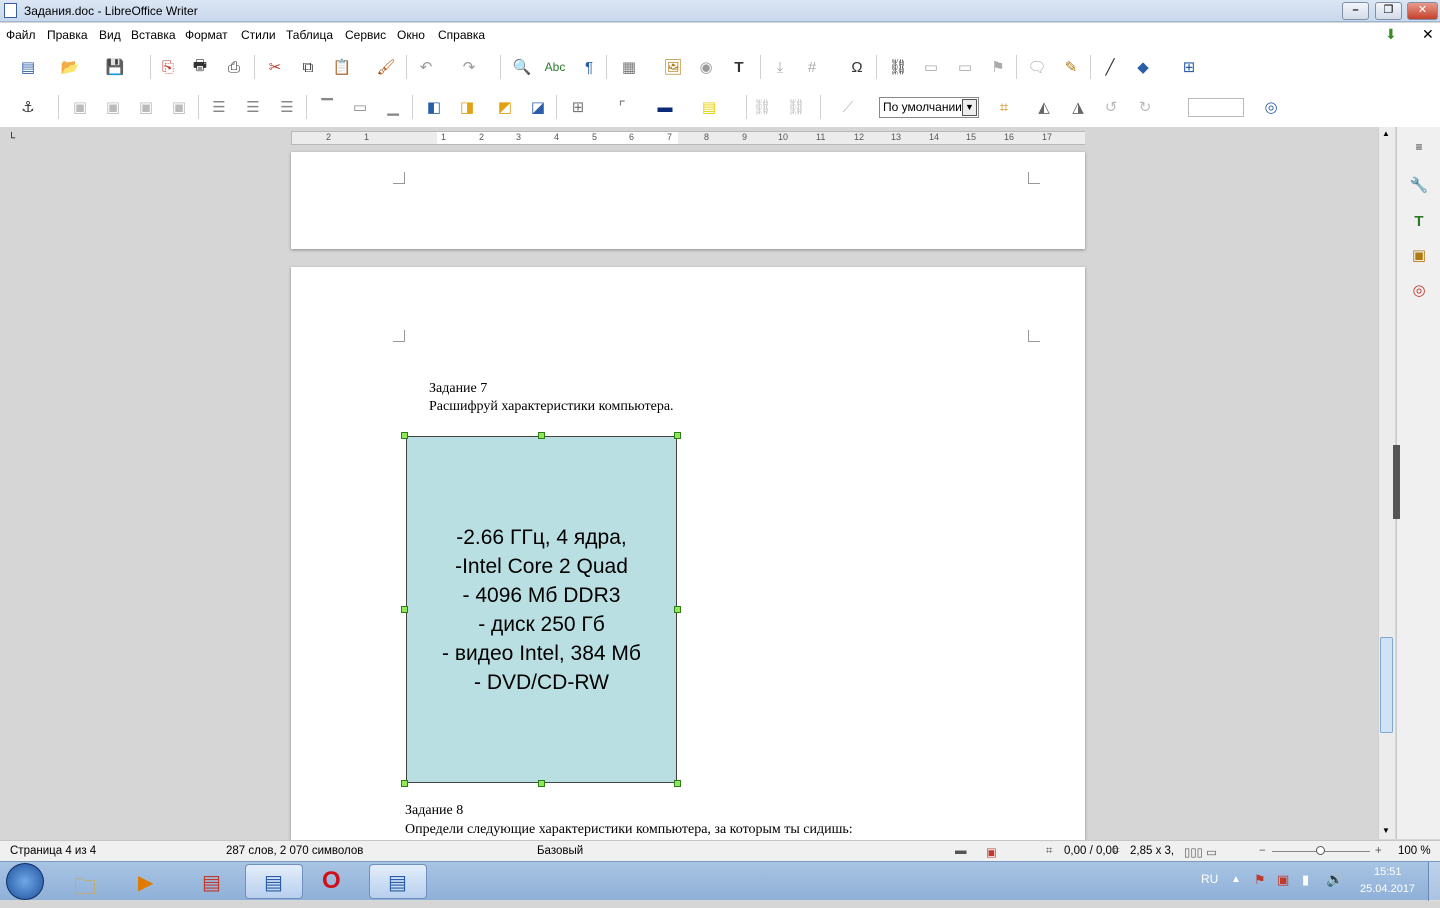 The height and width of the screenshot is (908, 1440). Describe the element at coordinates (998, 67) in the screenshot. I see `bookmark-icon: ⚑` at that location.